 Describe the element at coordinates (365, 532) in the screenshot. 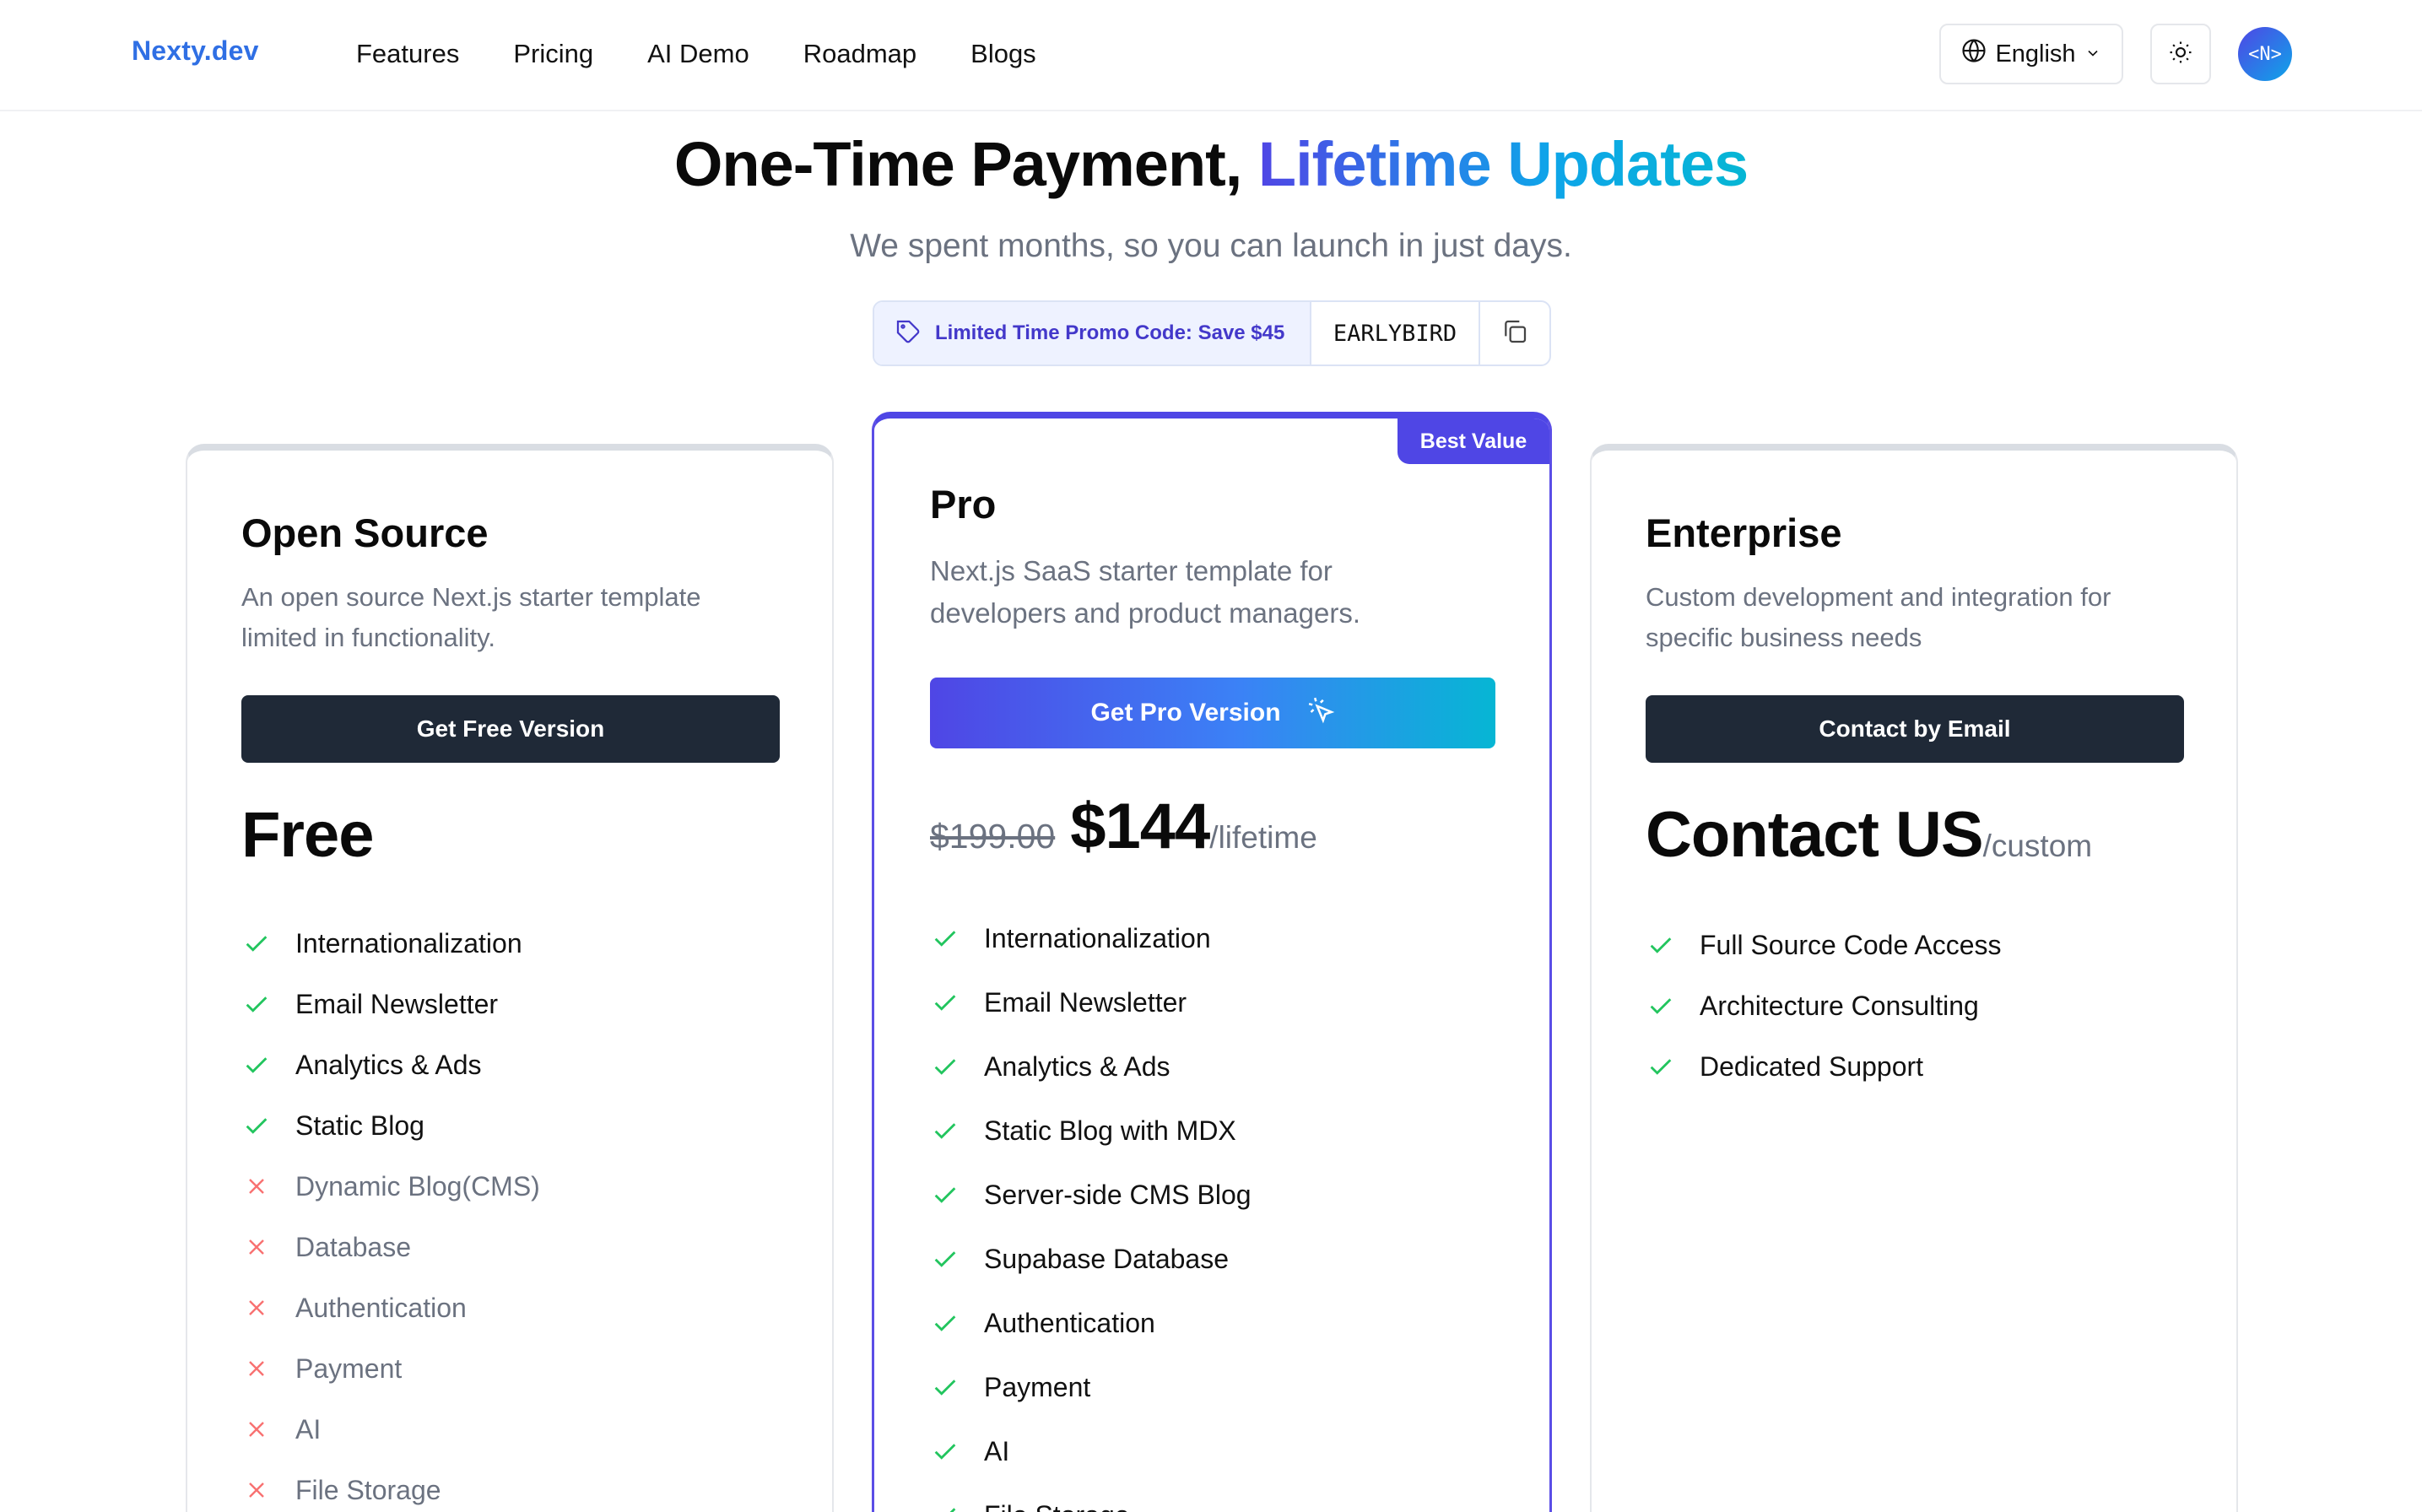

I see `plan-title: Open Source` at that location.